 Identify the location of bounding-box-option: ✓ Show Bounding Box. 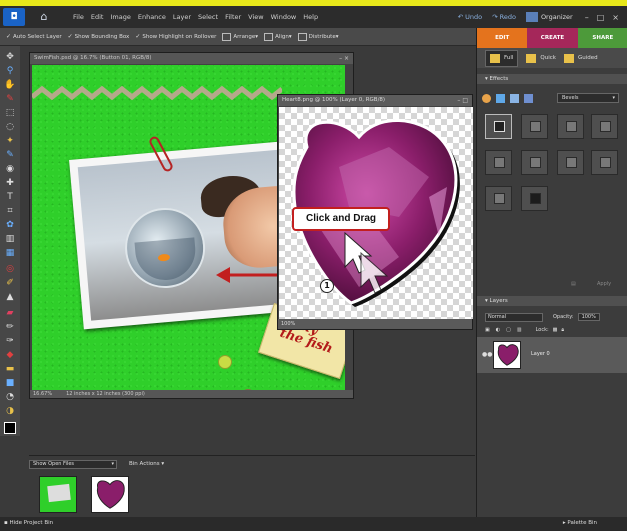
(99, 36).